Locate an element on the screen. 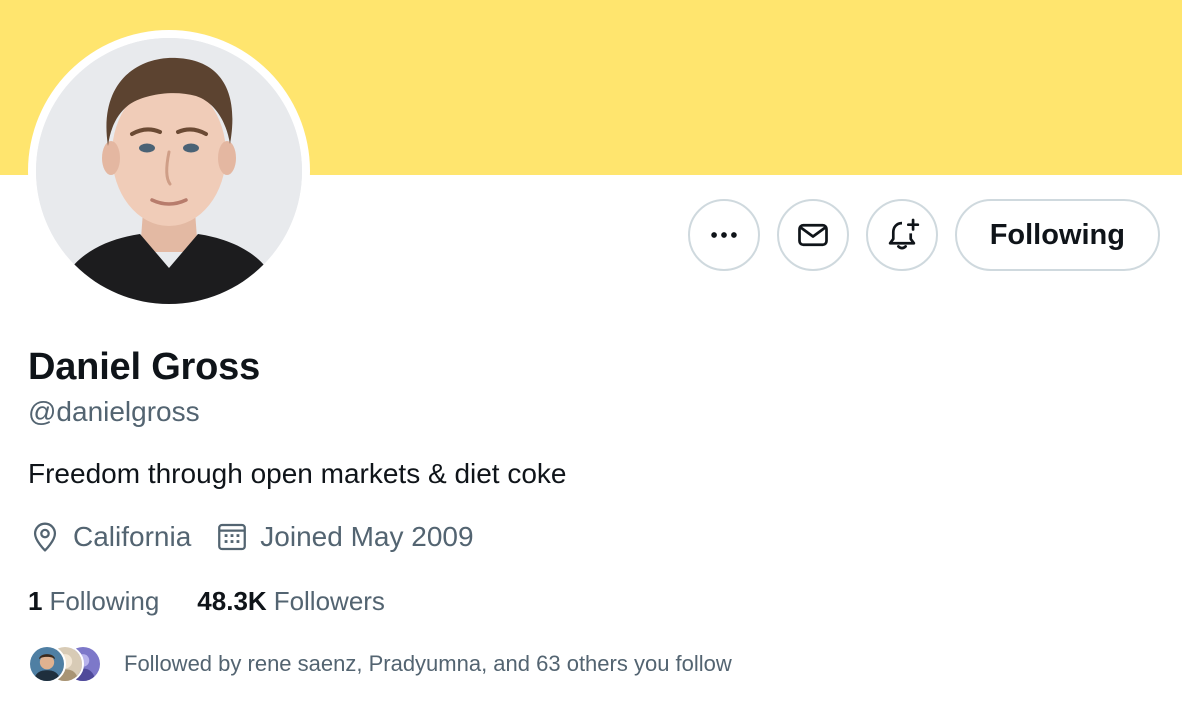  followers-count: 48.3K is located at coordinates (232, 601).